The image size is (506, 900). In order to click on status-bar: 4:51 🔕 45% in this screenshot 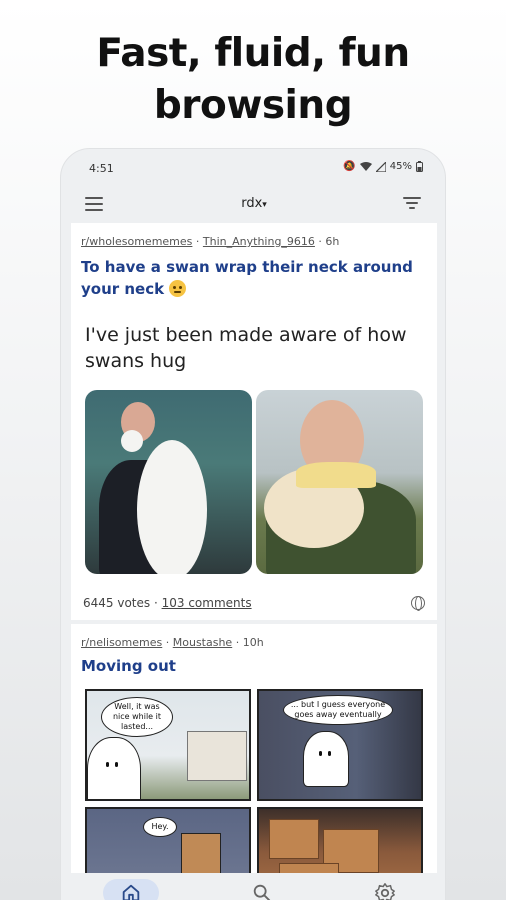, I will do `click(253, 168)`.